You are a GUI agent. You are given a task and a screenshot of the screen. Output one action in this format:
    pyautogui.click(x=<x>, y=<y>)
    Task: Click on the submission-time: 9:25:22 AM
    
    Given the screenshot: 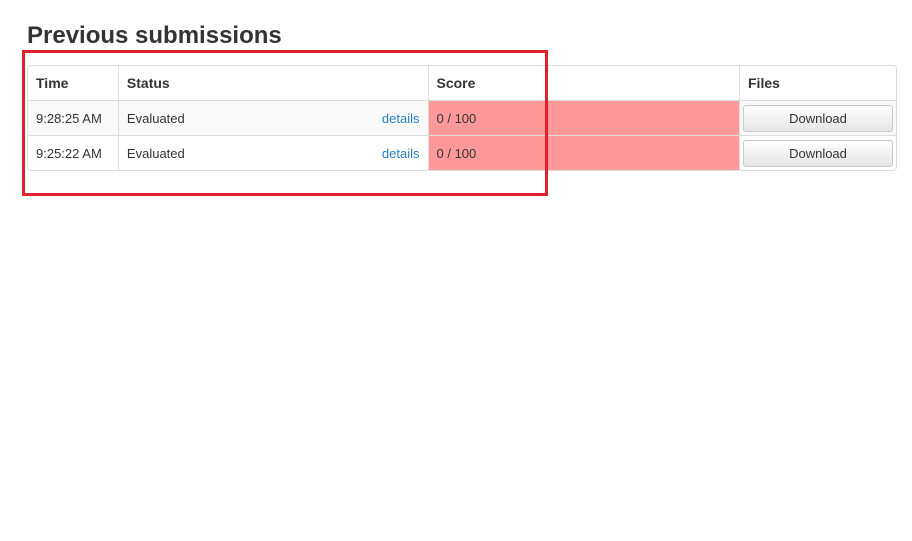 What is the action you would take?
    pyautogui.click(x=73, y=152)
    